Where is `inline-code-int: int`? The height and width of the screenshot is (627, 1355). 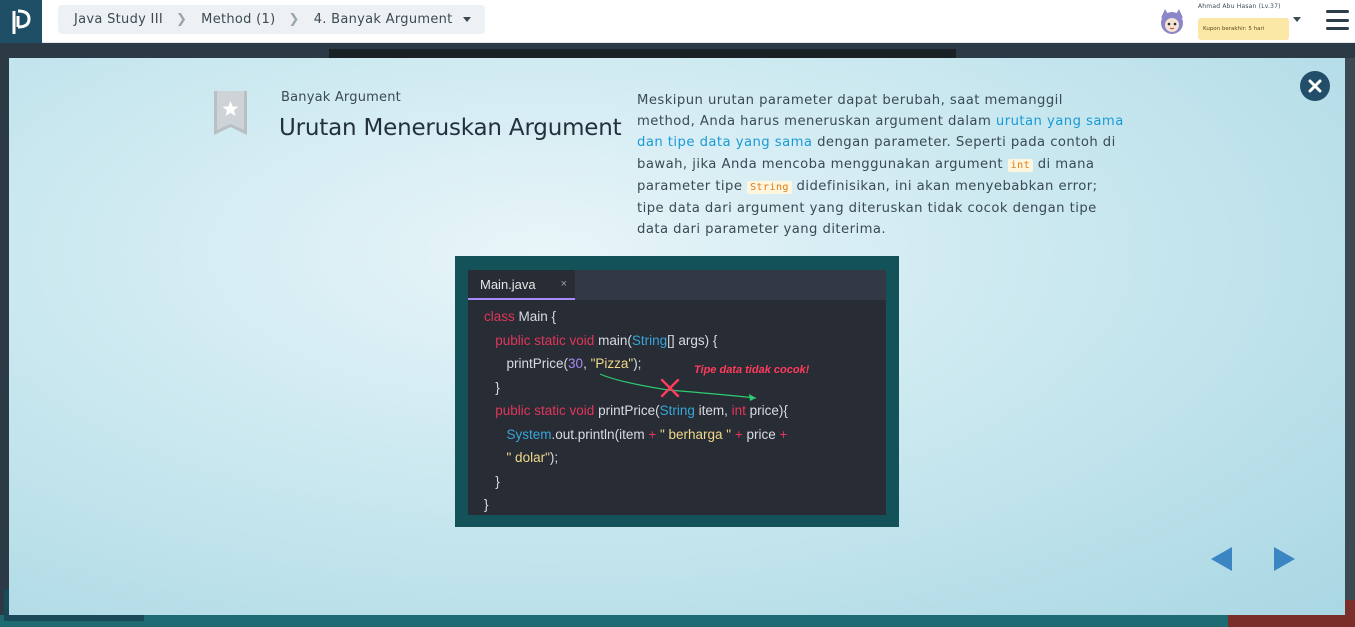
inline-code-int: int is located at coordinates (1020, 165).